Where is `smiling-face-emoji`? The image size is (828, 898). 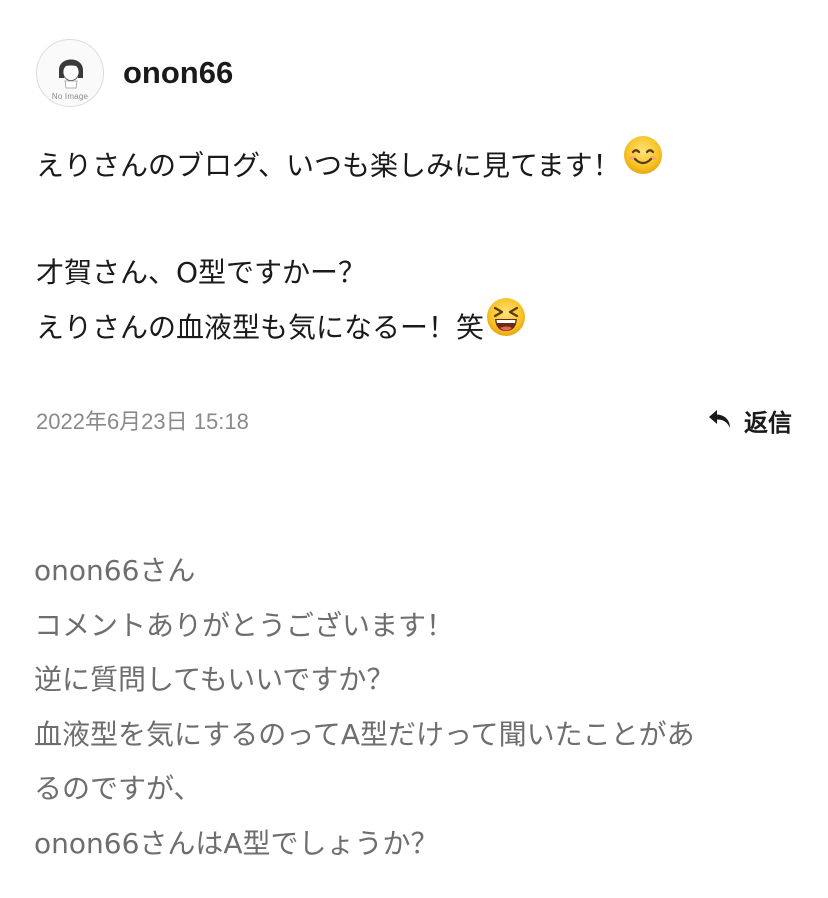 smiling-face-emoji is located at coordinates (643, 164).